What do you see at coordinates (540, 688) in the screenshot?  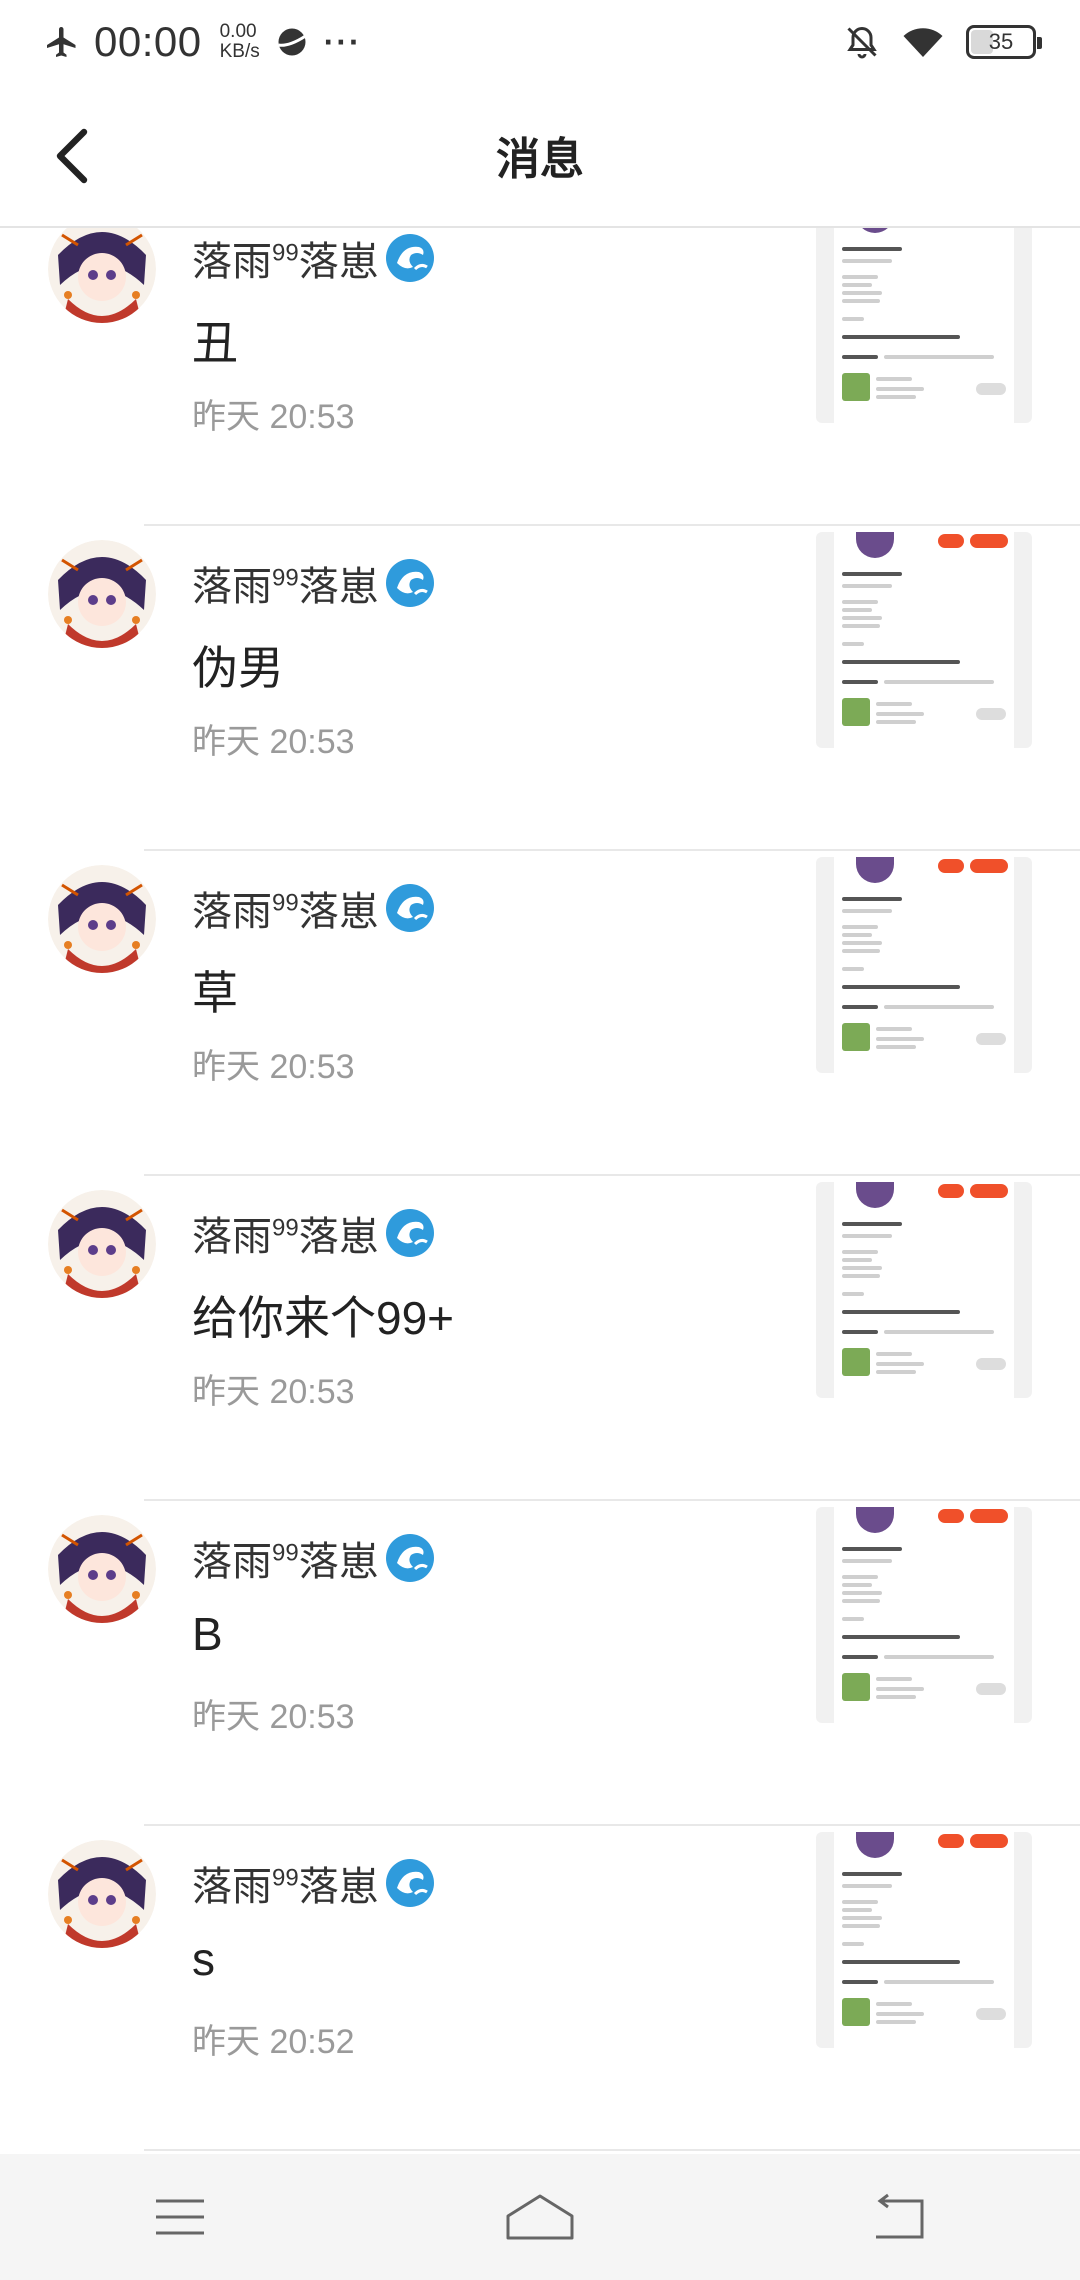 I see `message-item: 落雨99落崽 伪男 昨天 20:53` at bounding box center [540, 688].